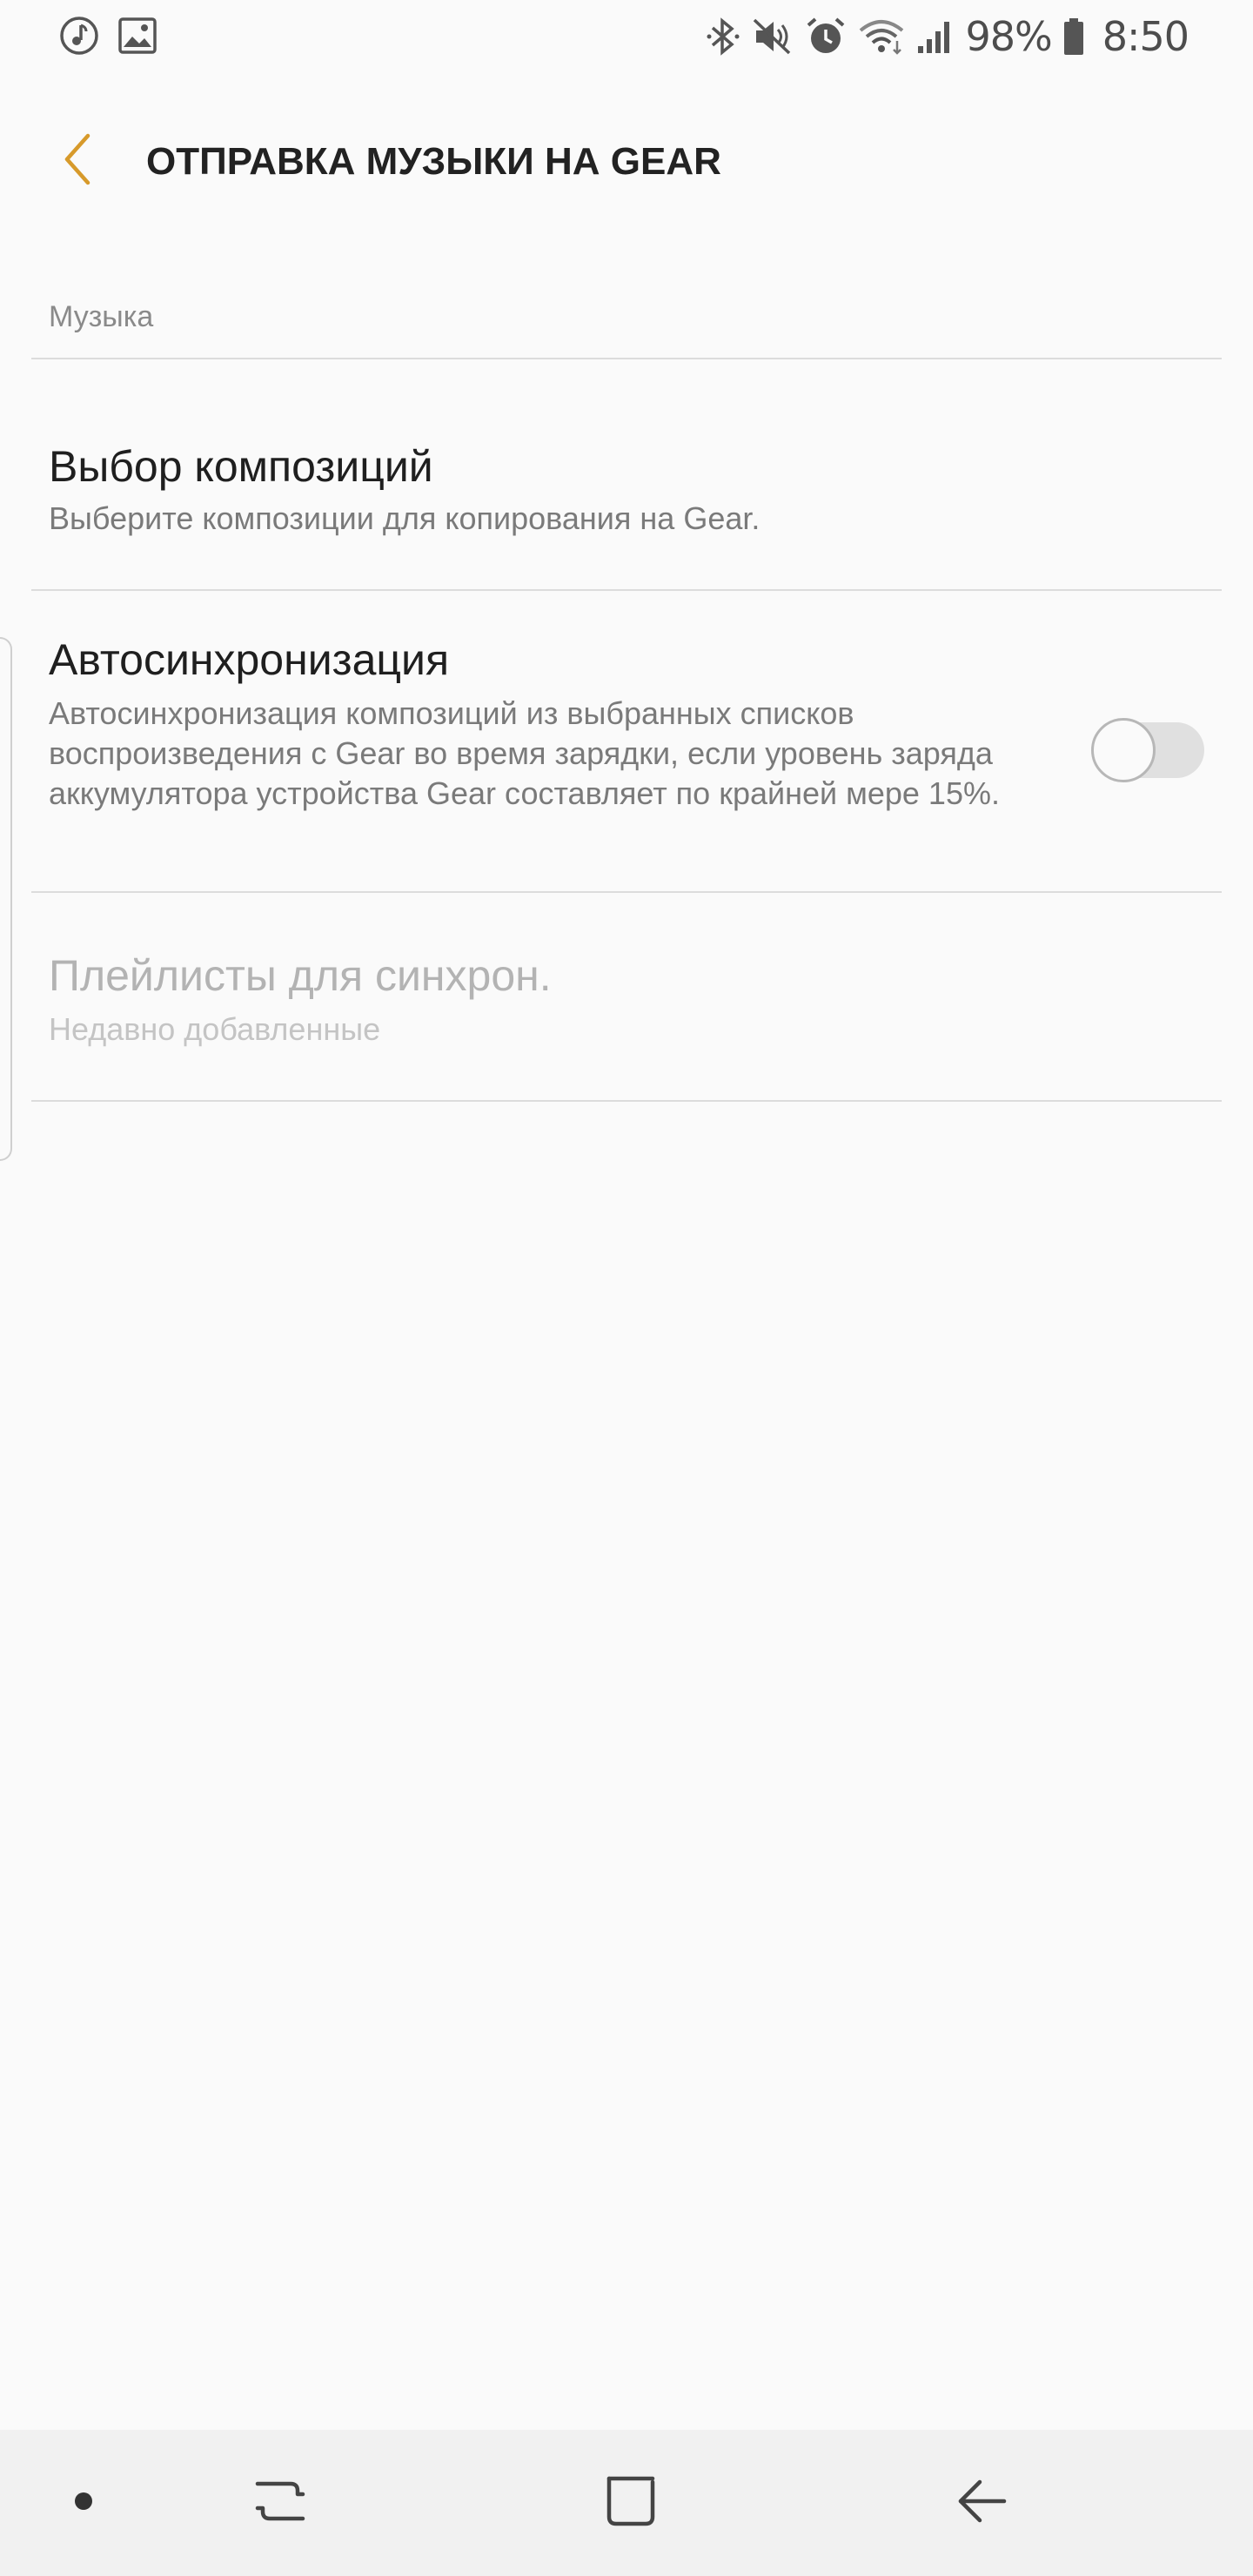 Image resolution: width=1253 pixels, height=2576 pixels. What do you see at coordinates (626, 1101) in the screenshot?
I see `divider` at bounding box center [626, 1101].